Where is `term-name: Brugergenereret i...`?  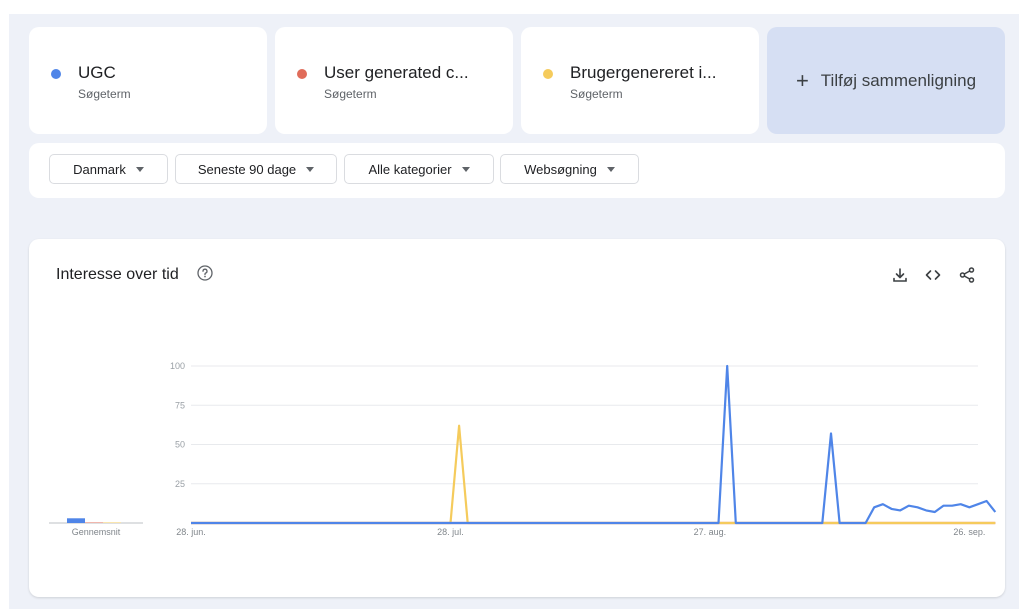
term-name: Brugergenereret i... is located at coordinates (643, 72).